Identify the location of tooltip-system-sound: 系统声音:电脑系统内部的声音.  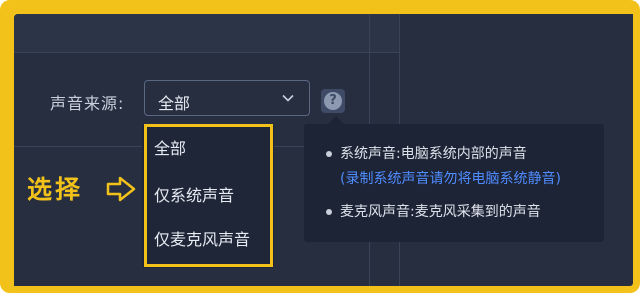
(433, 154).